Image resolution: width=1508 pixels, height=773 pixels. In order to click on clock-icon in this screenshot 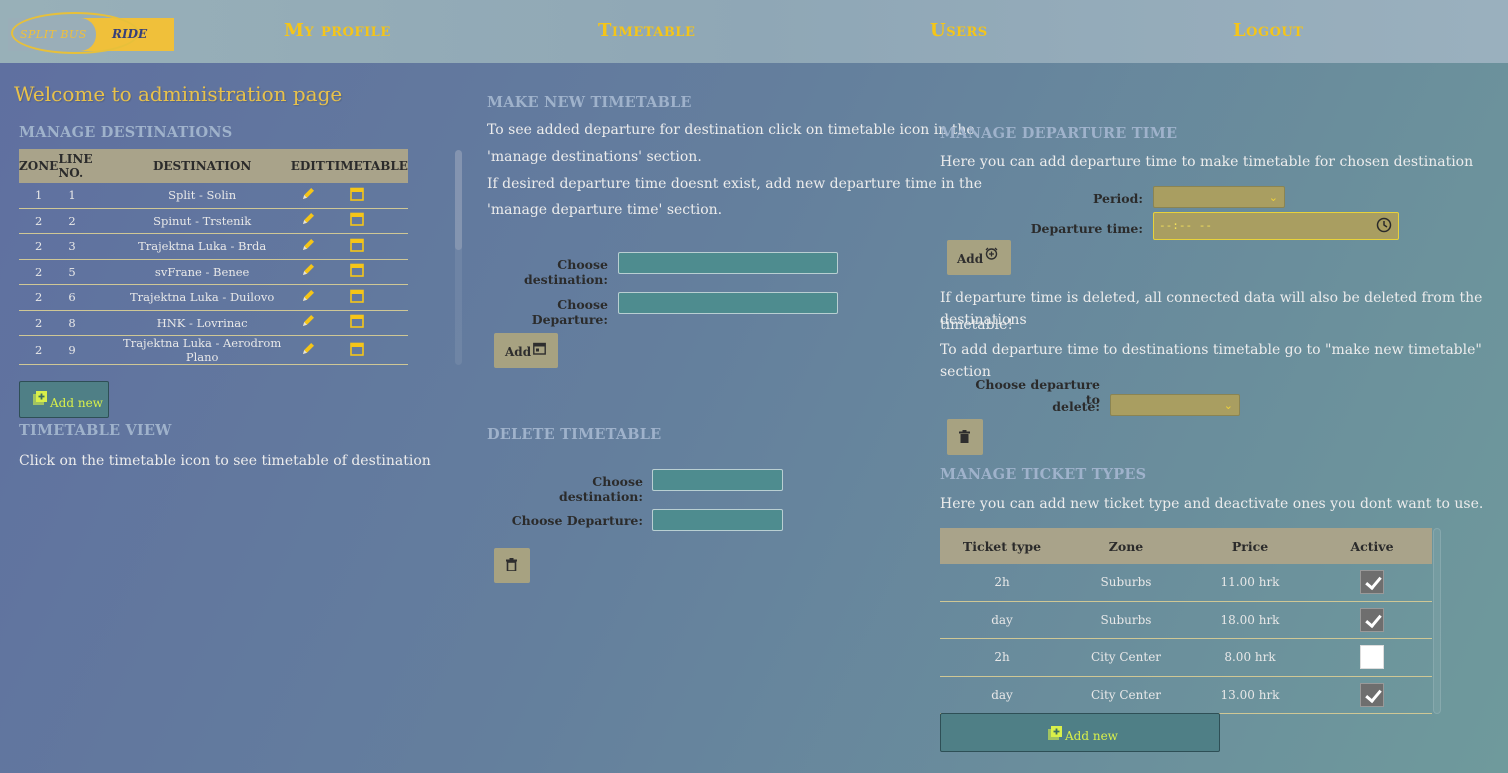, I will do `click(1384, 225)`.